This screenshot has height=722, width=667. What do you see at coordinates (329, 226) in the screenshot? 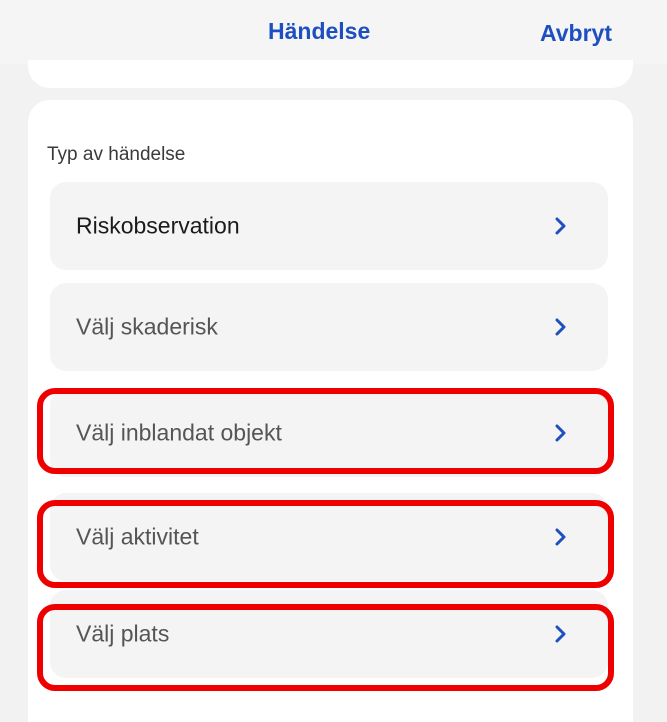
I see `row-riskobservation: Riskobservation` at bounding box center [329, 226].